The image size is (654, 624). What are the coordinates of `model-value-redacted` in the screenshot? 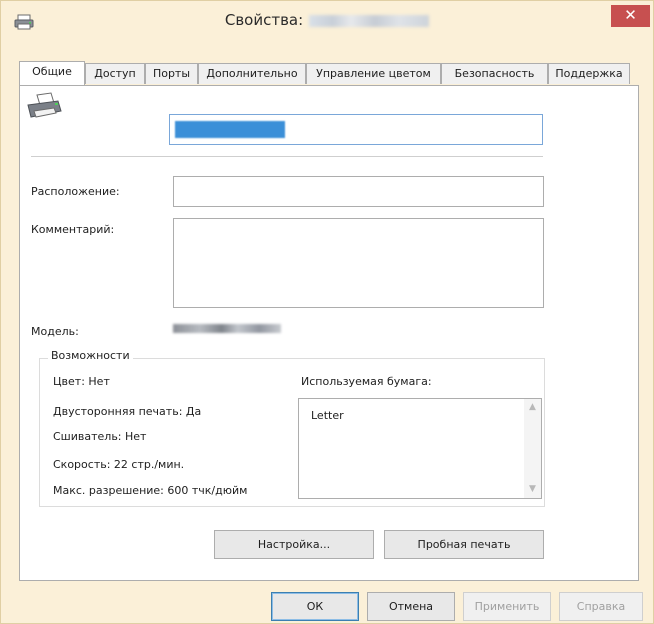 It's located at (227, 328).